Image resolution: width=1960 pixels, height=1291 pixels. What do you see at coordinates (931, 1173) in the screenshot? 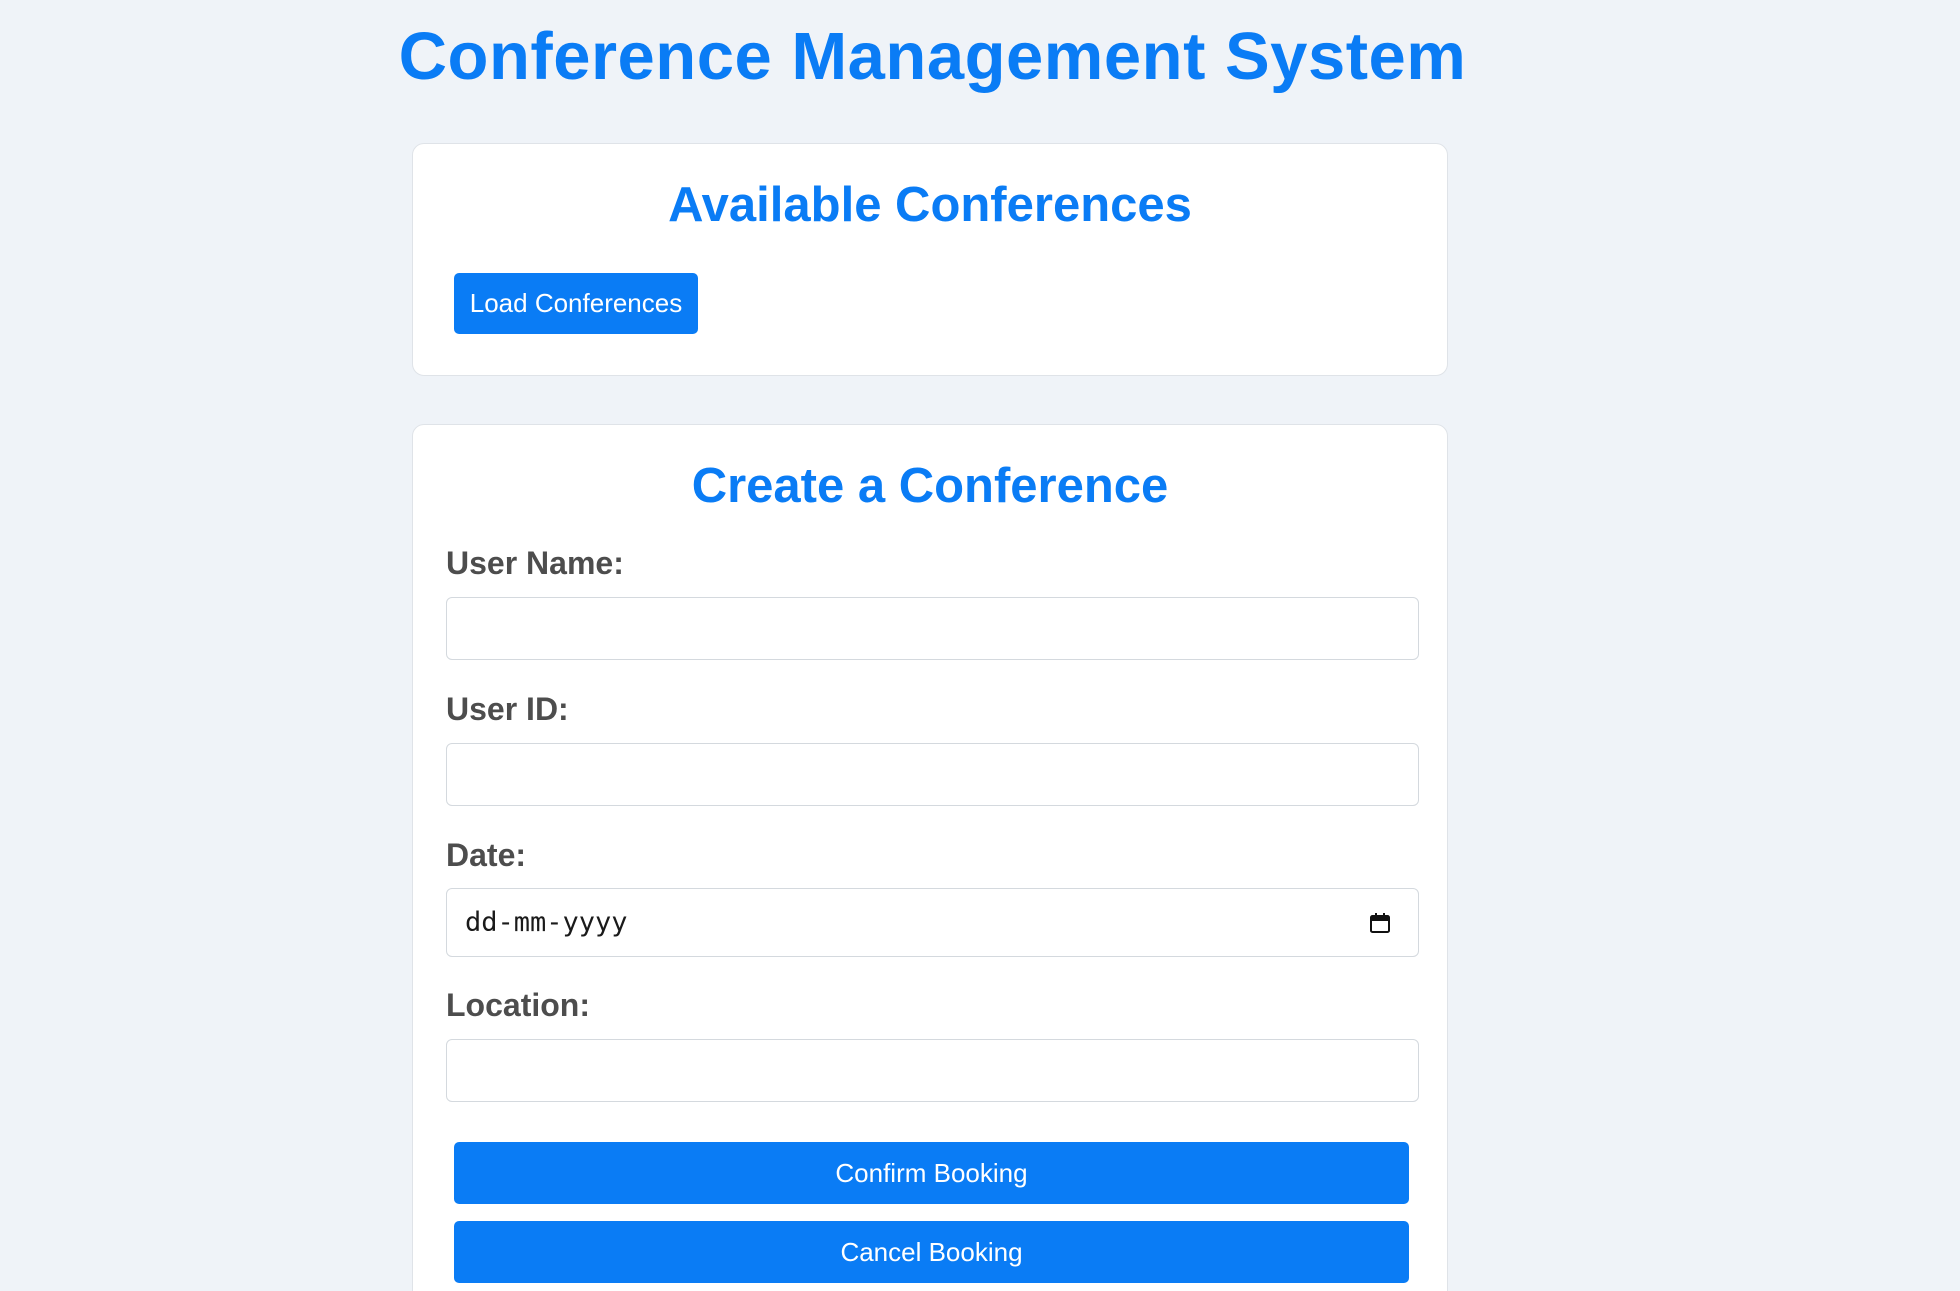
I see `confirm-booking-button: Confirm Booking` at bounding box center [931, 1173].